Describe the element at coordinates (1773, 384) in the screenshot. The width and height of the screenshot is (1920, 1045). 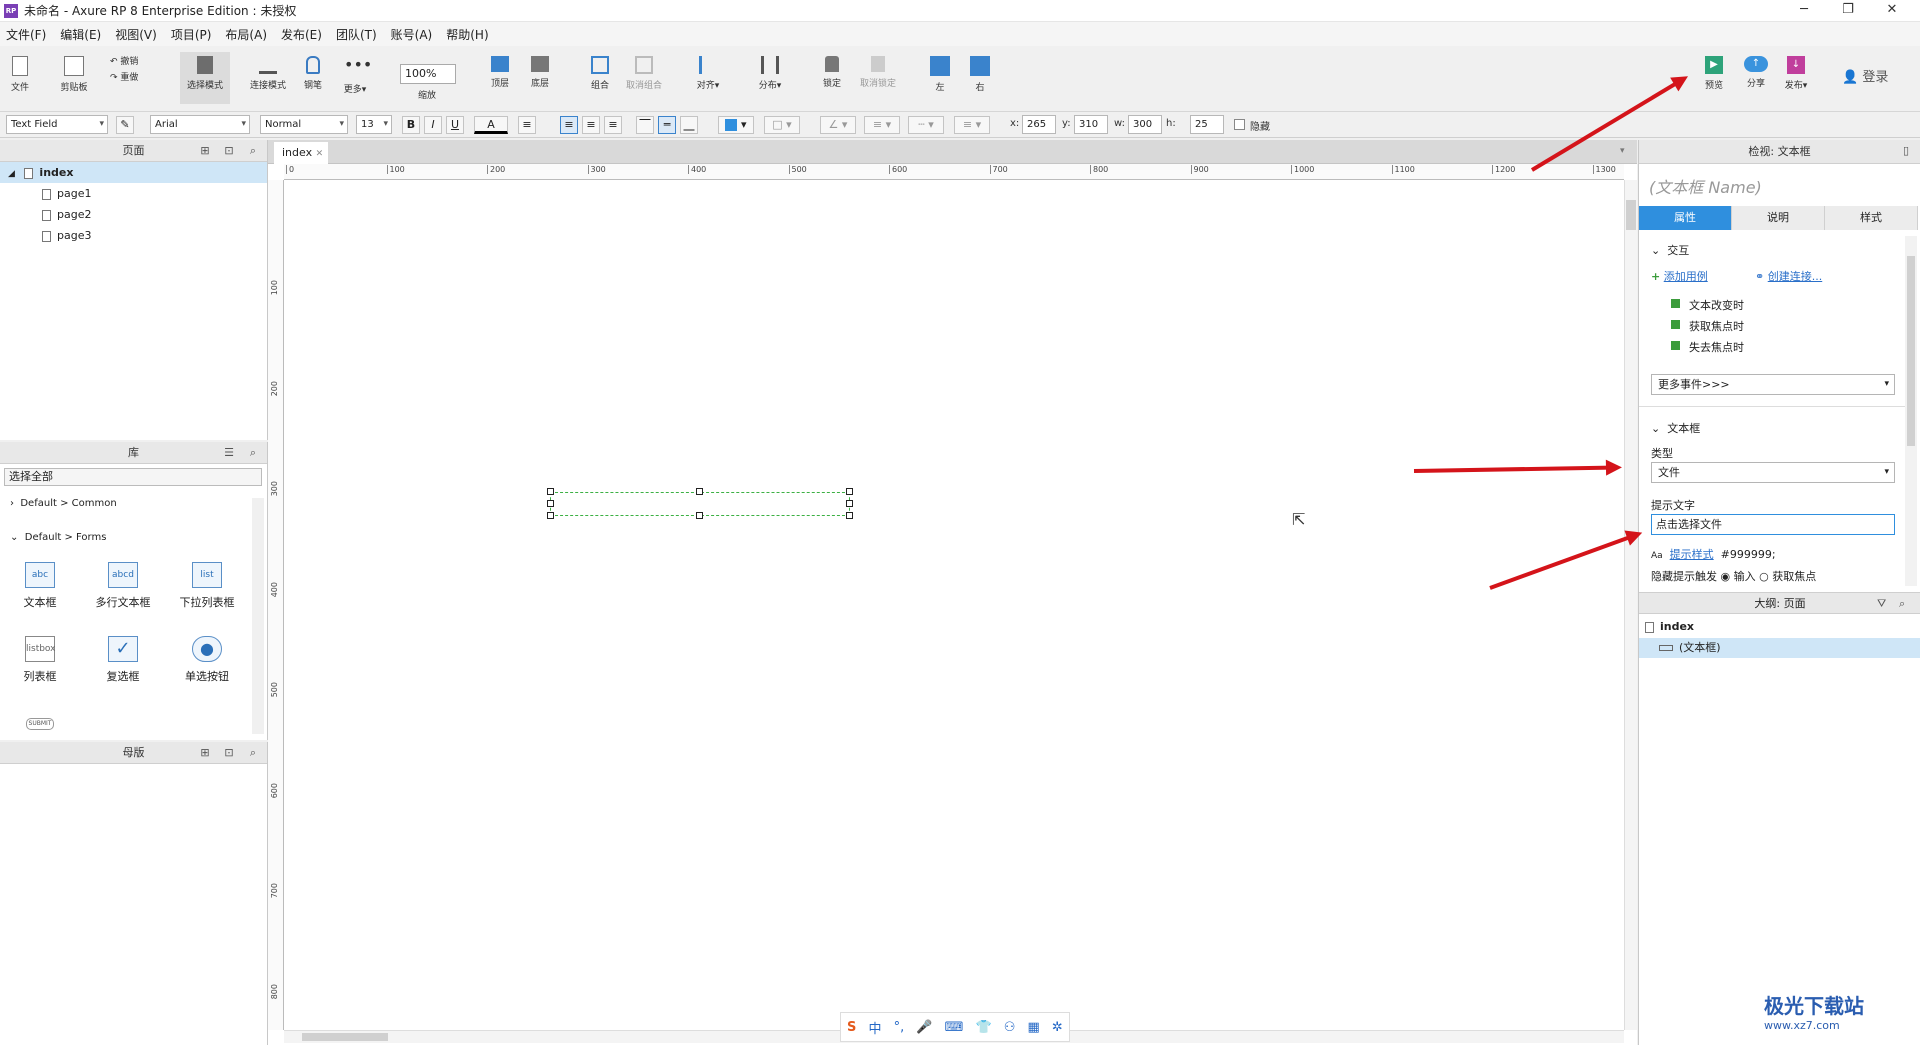
I see `more-events-select: 更多事件>>>` at that location.